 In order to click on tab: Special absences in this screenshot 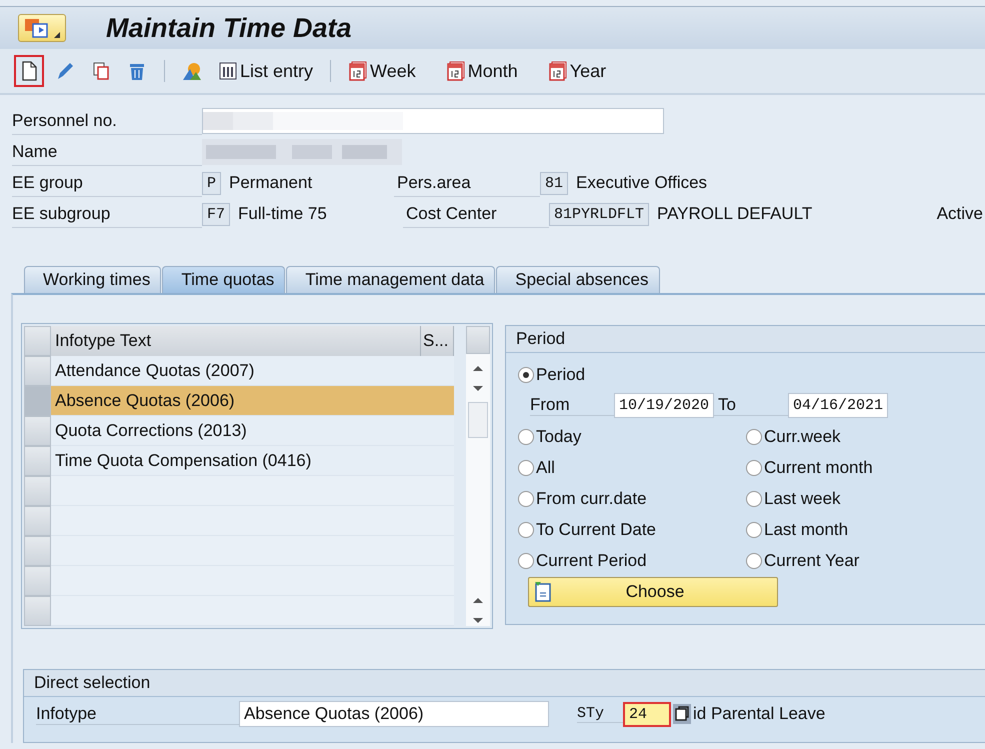, I will do `click(578, 279)`.